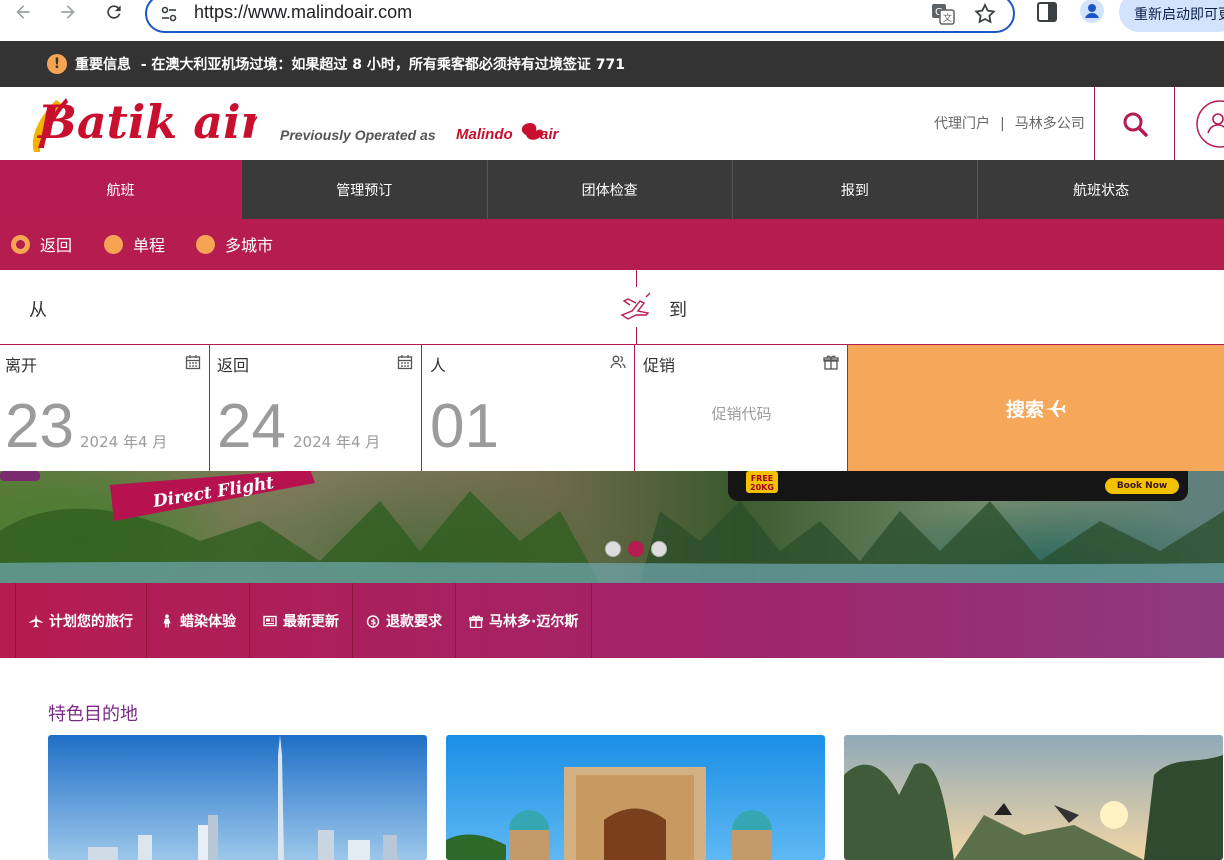  I want to click on malindo-company-link: 马林多公司, so click(1050, 124).